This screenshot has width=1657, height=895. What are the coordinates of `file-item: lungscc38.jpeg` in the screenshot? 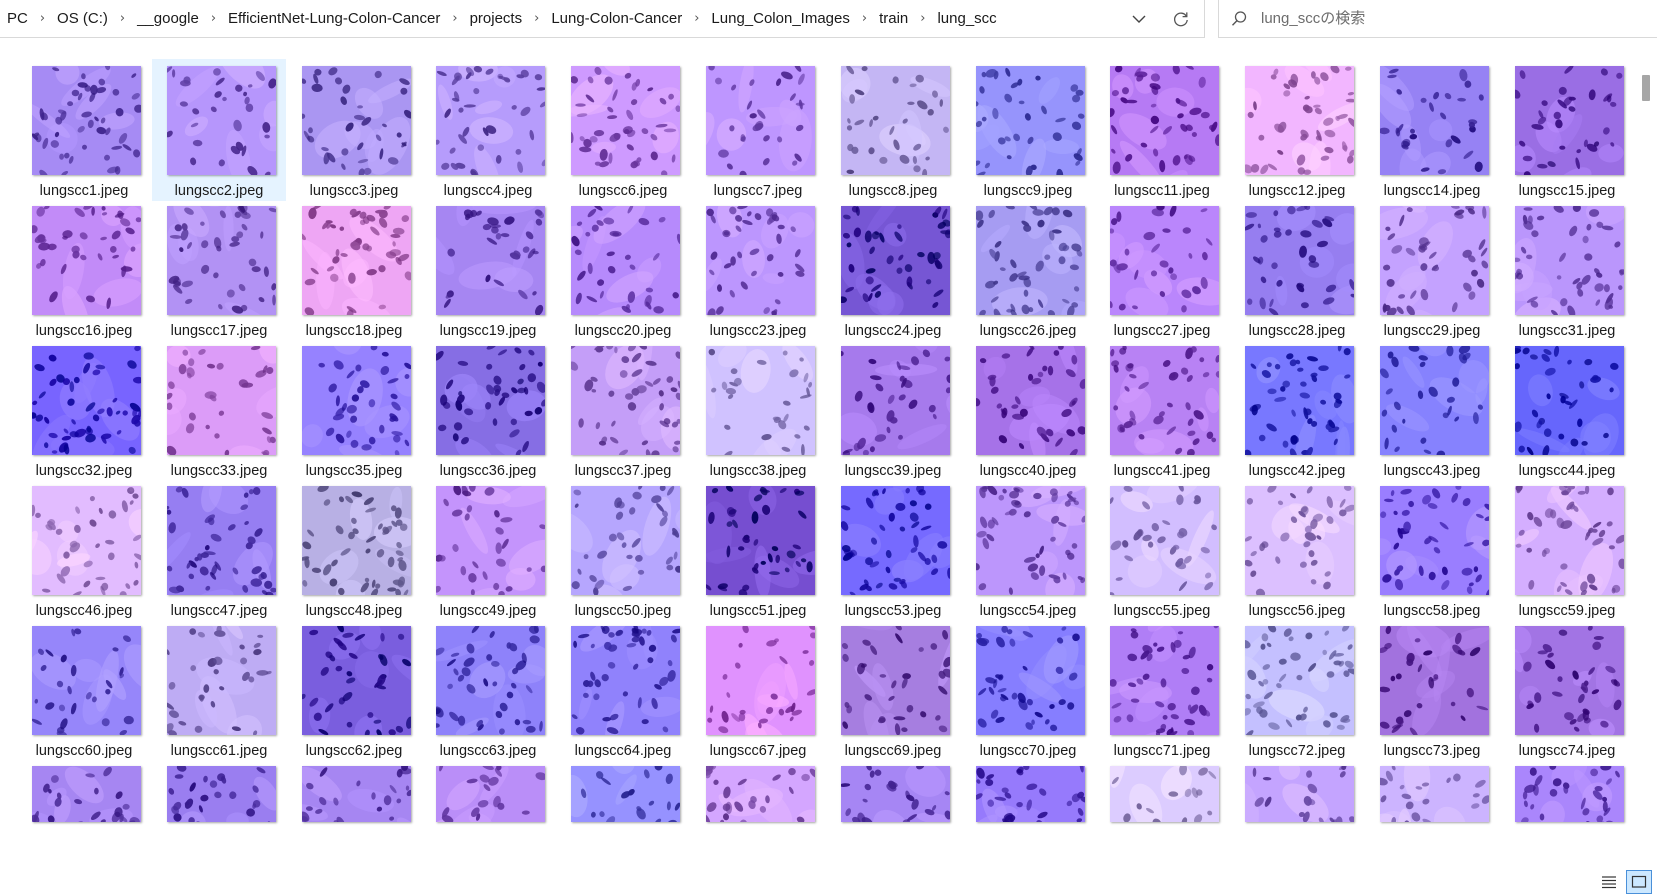 It's located at (758, 410).